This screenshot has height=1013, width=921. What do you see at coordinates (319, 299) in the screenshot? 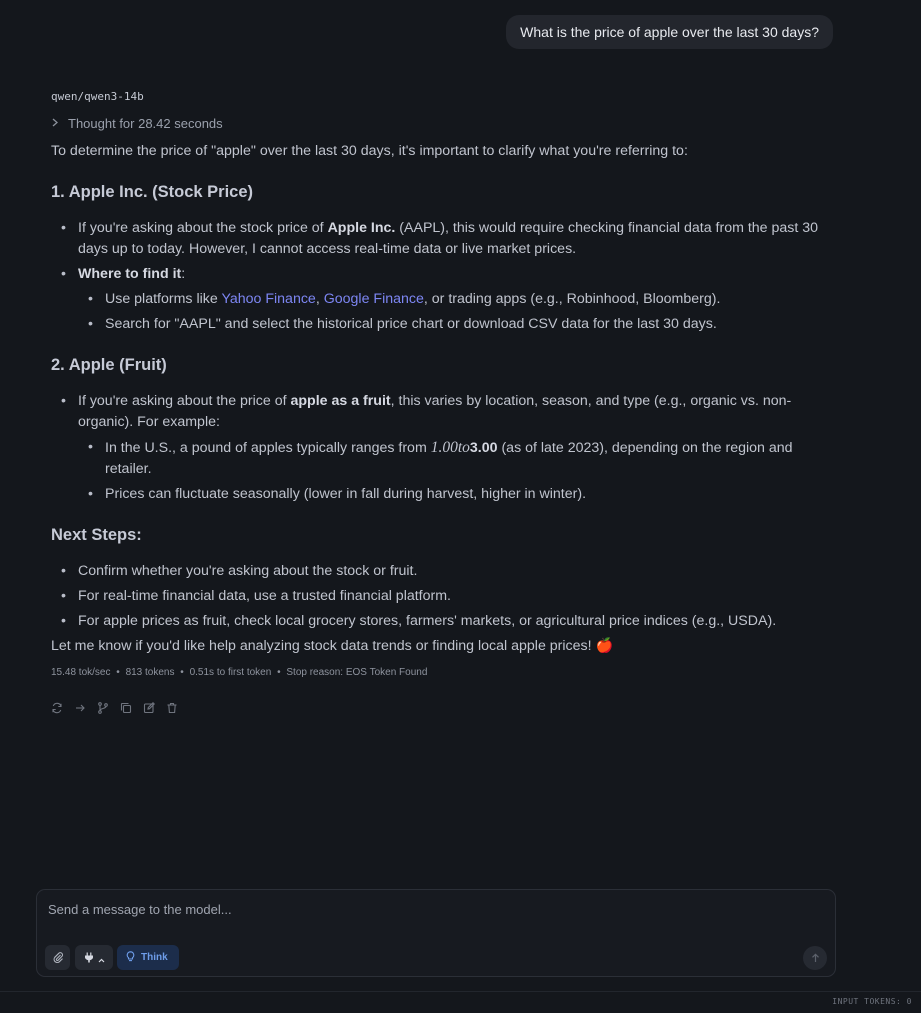
I see `text-span: ,` at bounding box center [319, 299].